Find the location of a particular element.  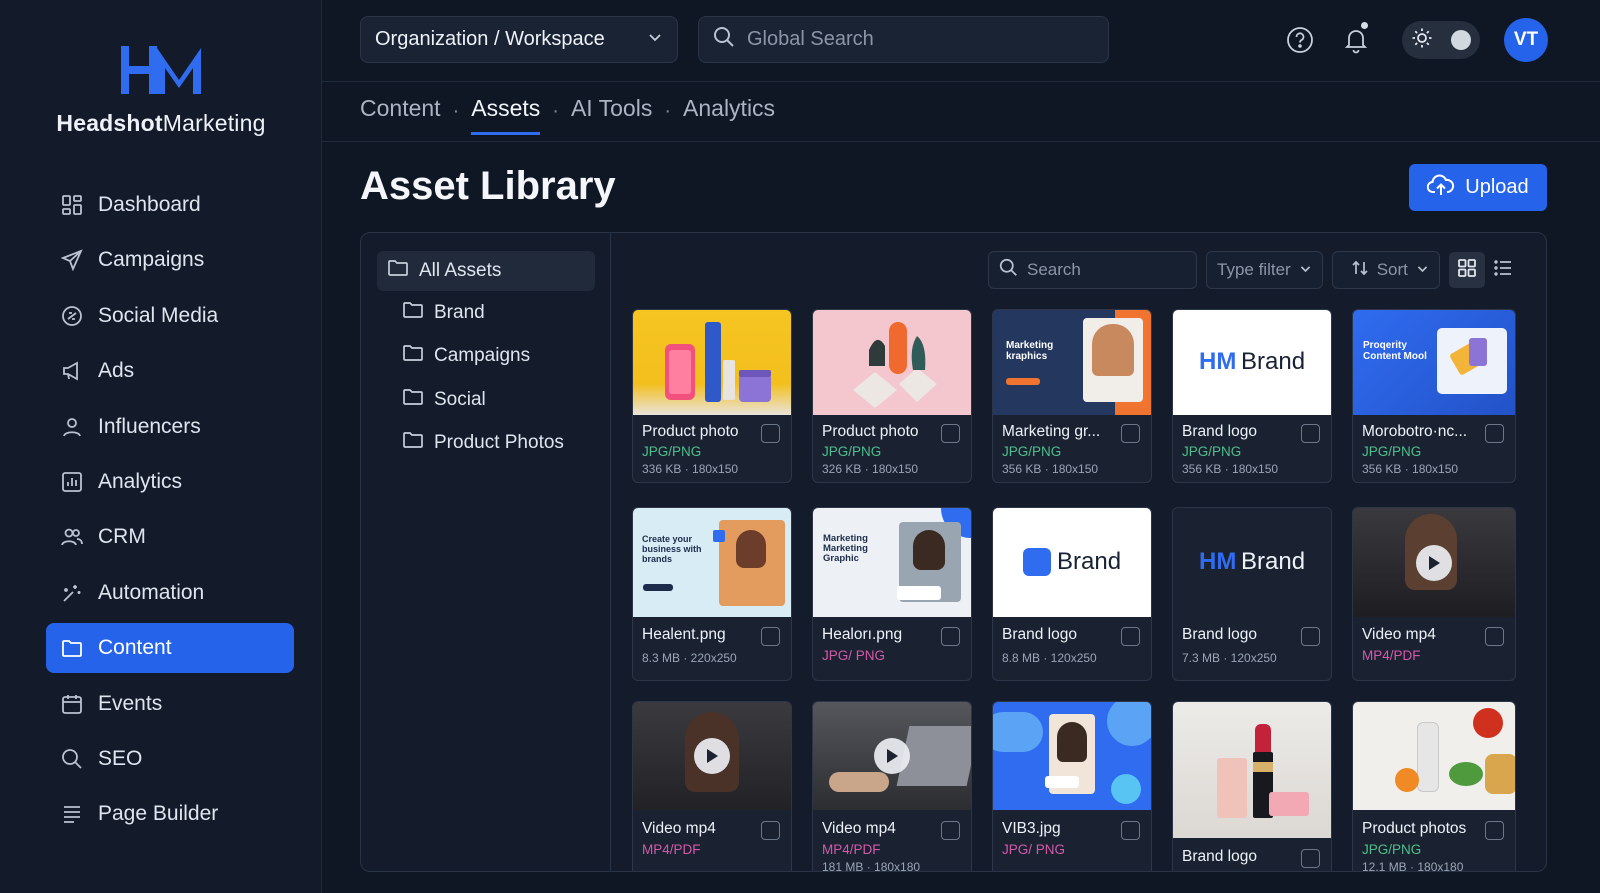

asset-card: VIB3.jpg JPG/ PNG is located at coordinates (1072, 786).